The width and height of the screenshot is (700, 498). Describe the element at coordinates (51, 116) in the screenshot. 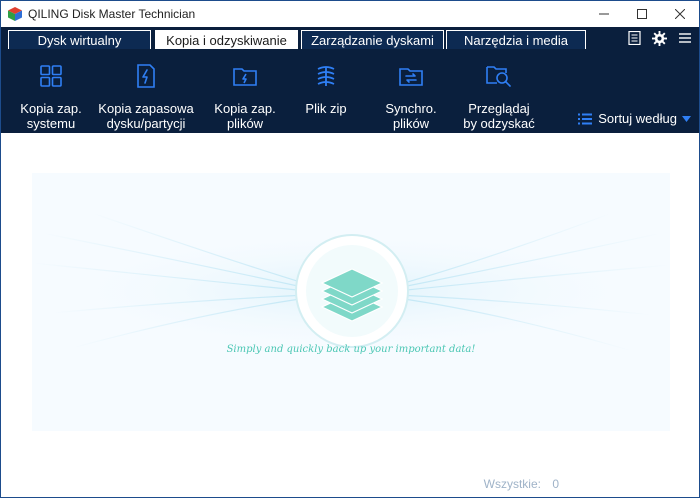

I see `system-backup-label: Kopia zap. systemu` at that location.